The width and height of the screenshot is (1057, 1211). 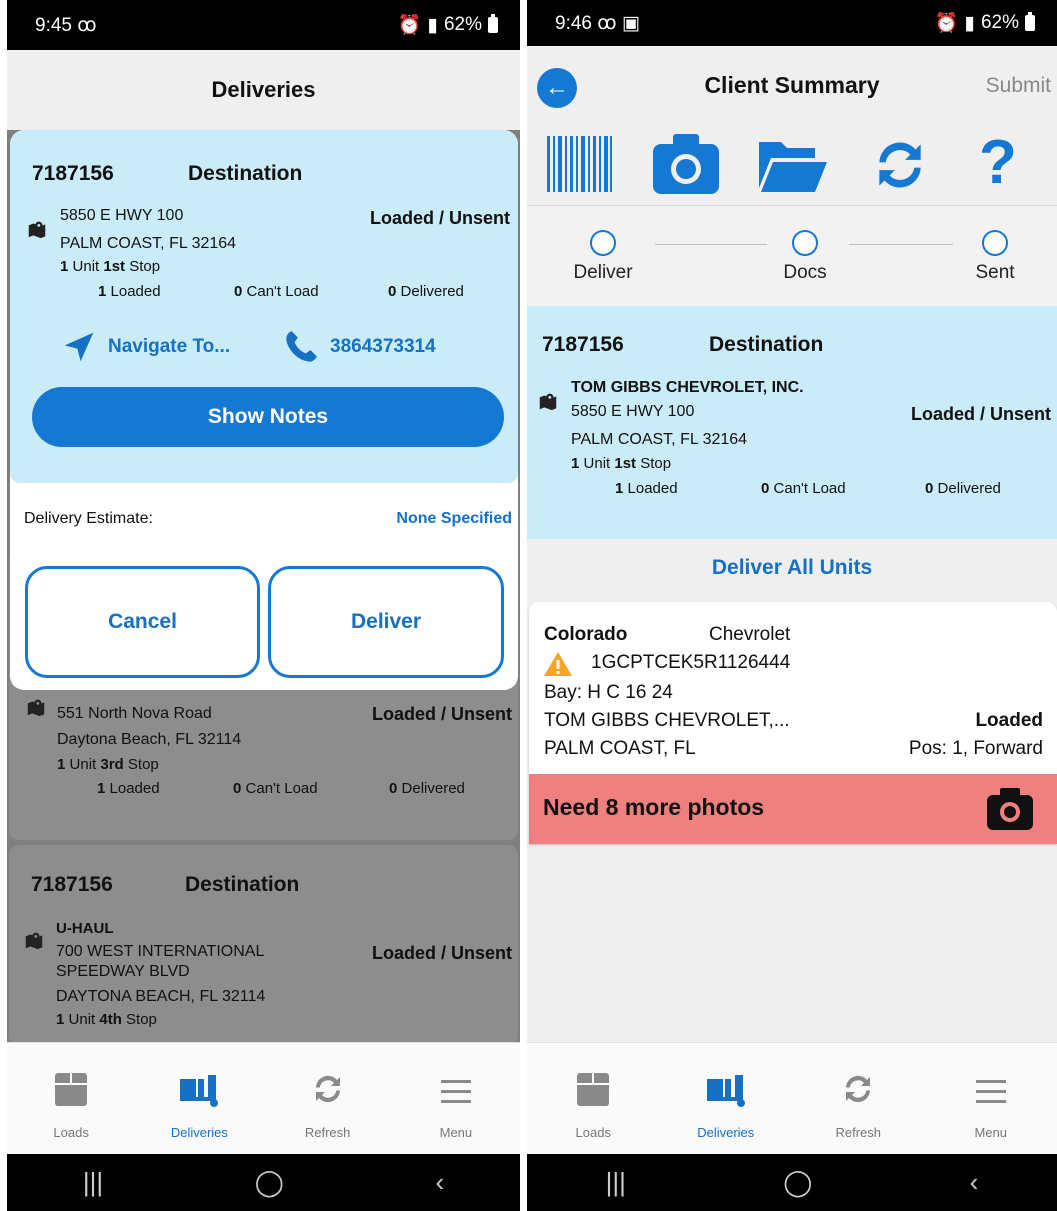 What do you see at coordinates (792, 23) in the screenshot?
I see `status-bar: 9:46 ꝏ ▣ ⏰ ▮ 62%` at bounding box center [792, 23].